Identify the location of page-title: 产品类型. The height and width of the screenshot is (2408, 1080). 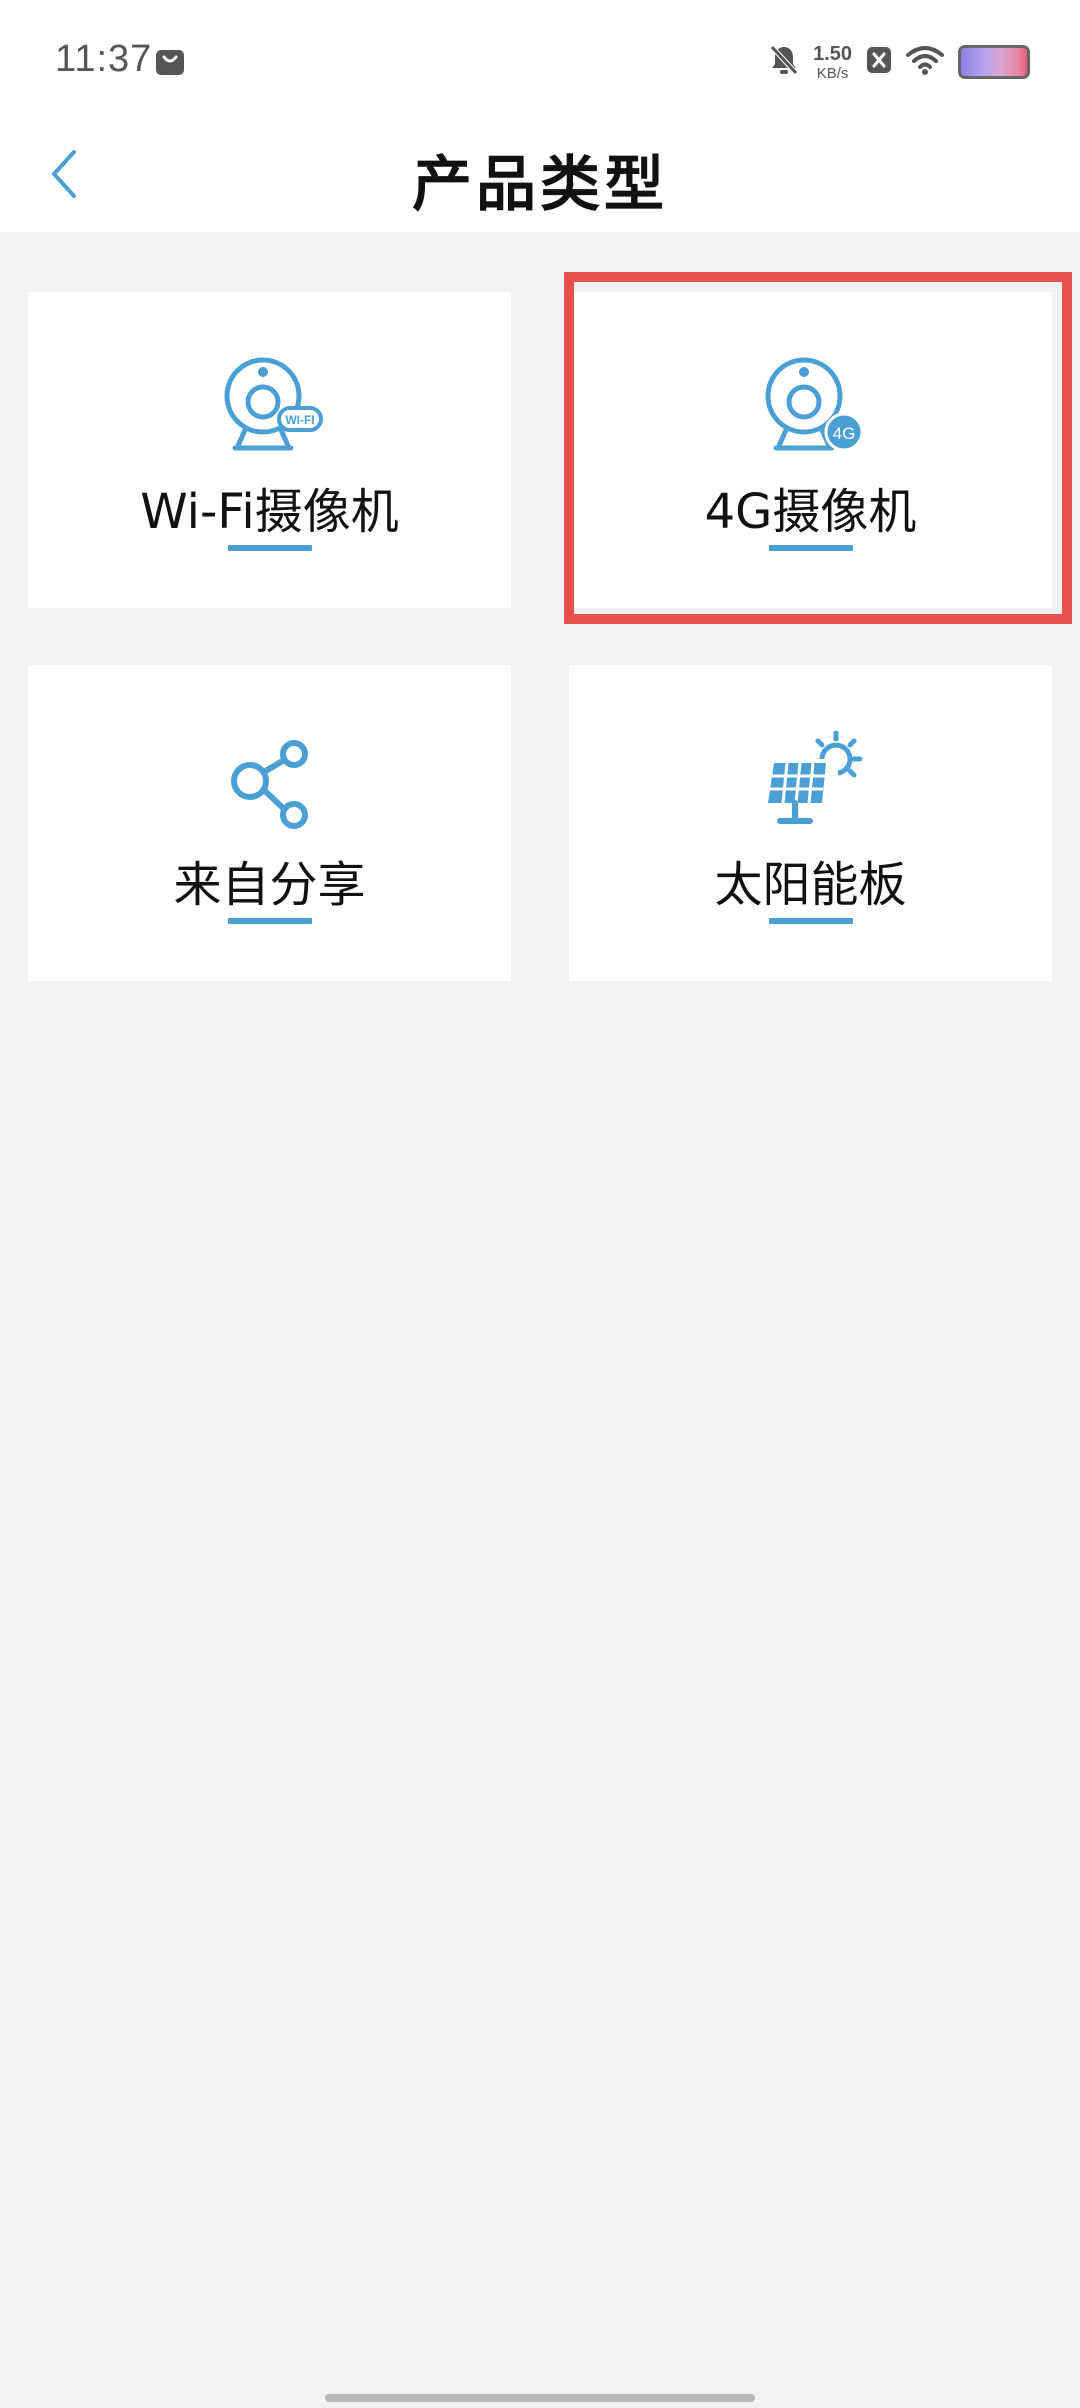
(540, 185).